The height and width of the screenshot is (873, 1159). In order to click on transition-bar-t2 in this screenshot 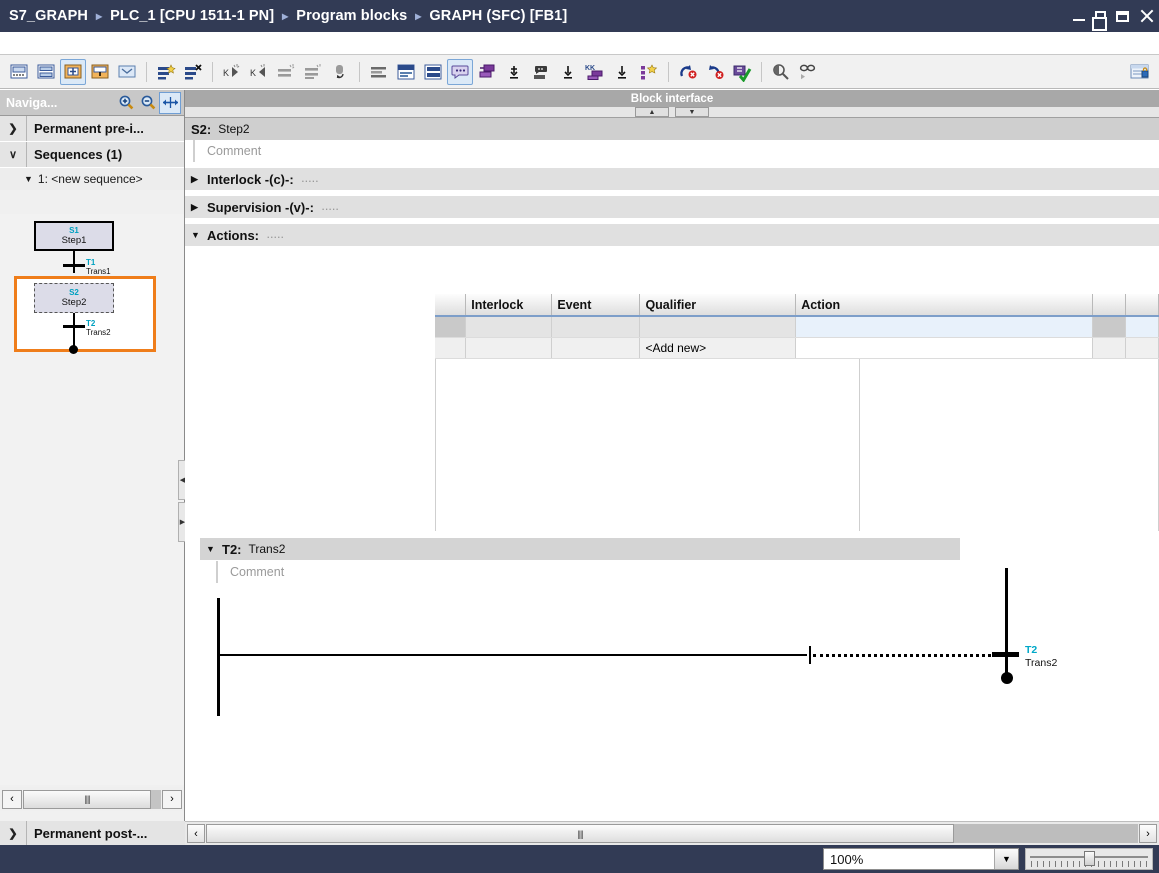, I will do `click(74, 326)`.